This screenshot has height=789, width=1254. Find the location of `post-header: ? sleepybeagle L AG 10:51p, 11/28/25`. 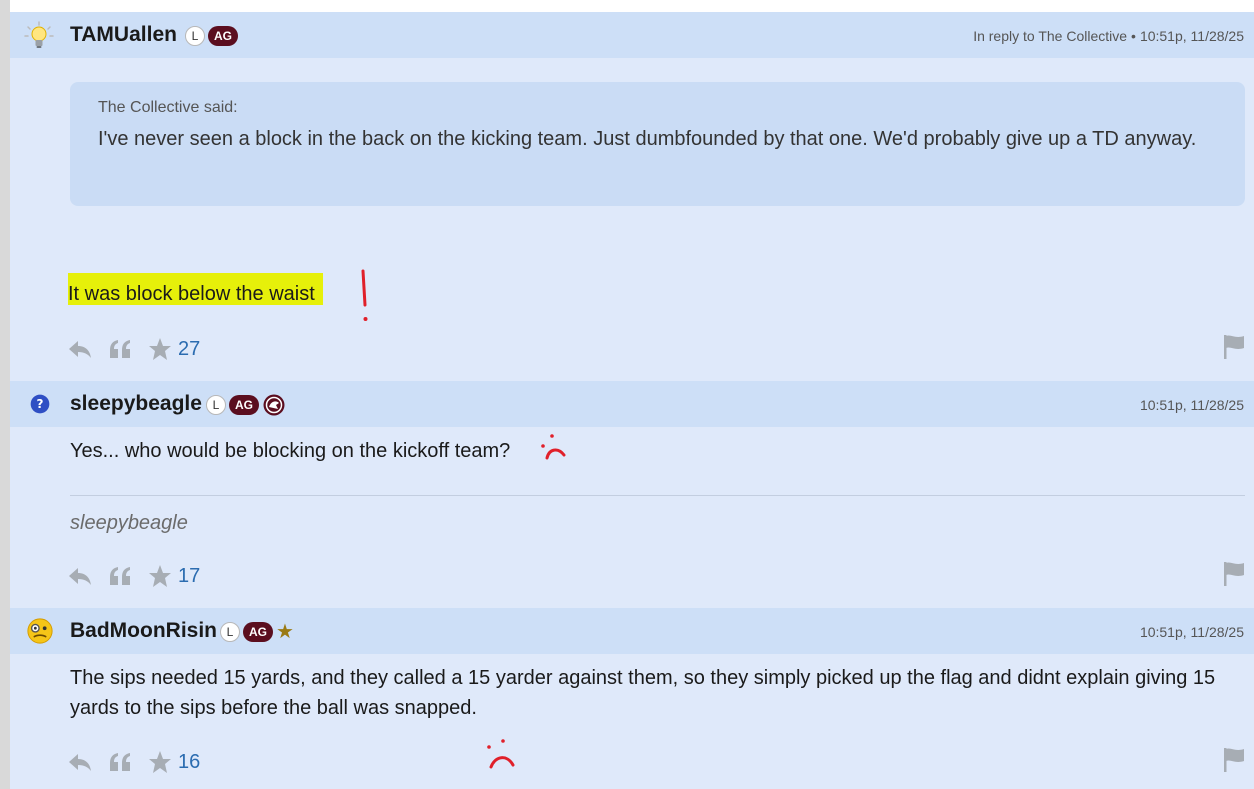

post-header: ? sleepybeagle L AG 10:51p, 11/28/25 is located at coordinates (632, 404).